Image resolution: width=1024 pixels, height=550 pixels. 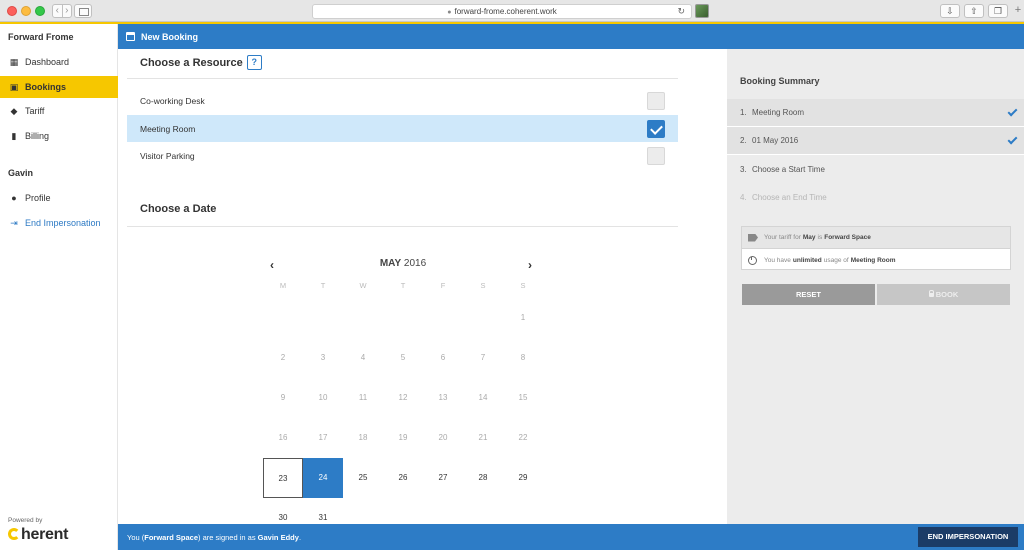 I want to click on sign-in-icon: ⇥, so click(x=14, y=222).